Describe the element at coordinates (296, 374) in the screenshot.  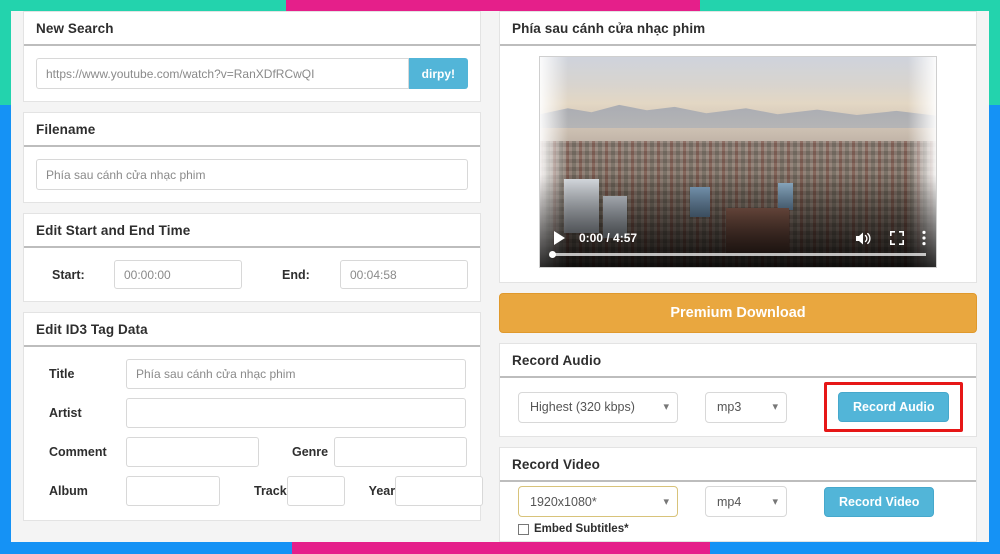
I see `title-input` at that location.